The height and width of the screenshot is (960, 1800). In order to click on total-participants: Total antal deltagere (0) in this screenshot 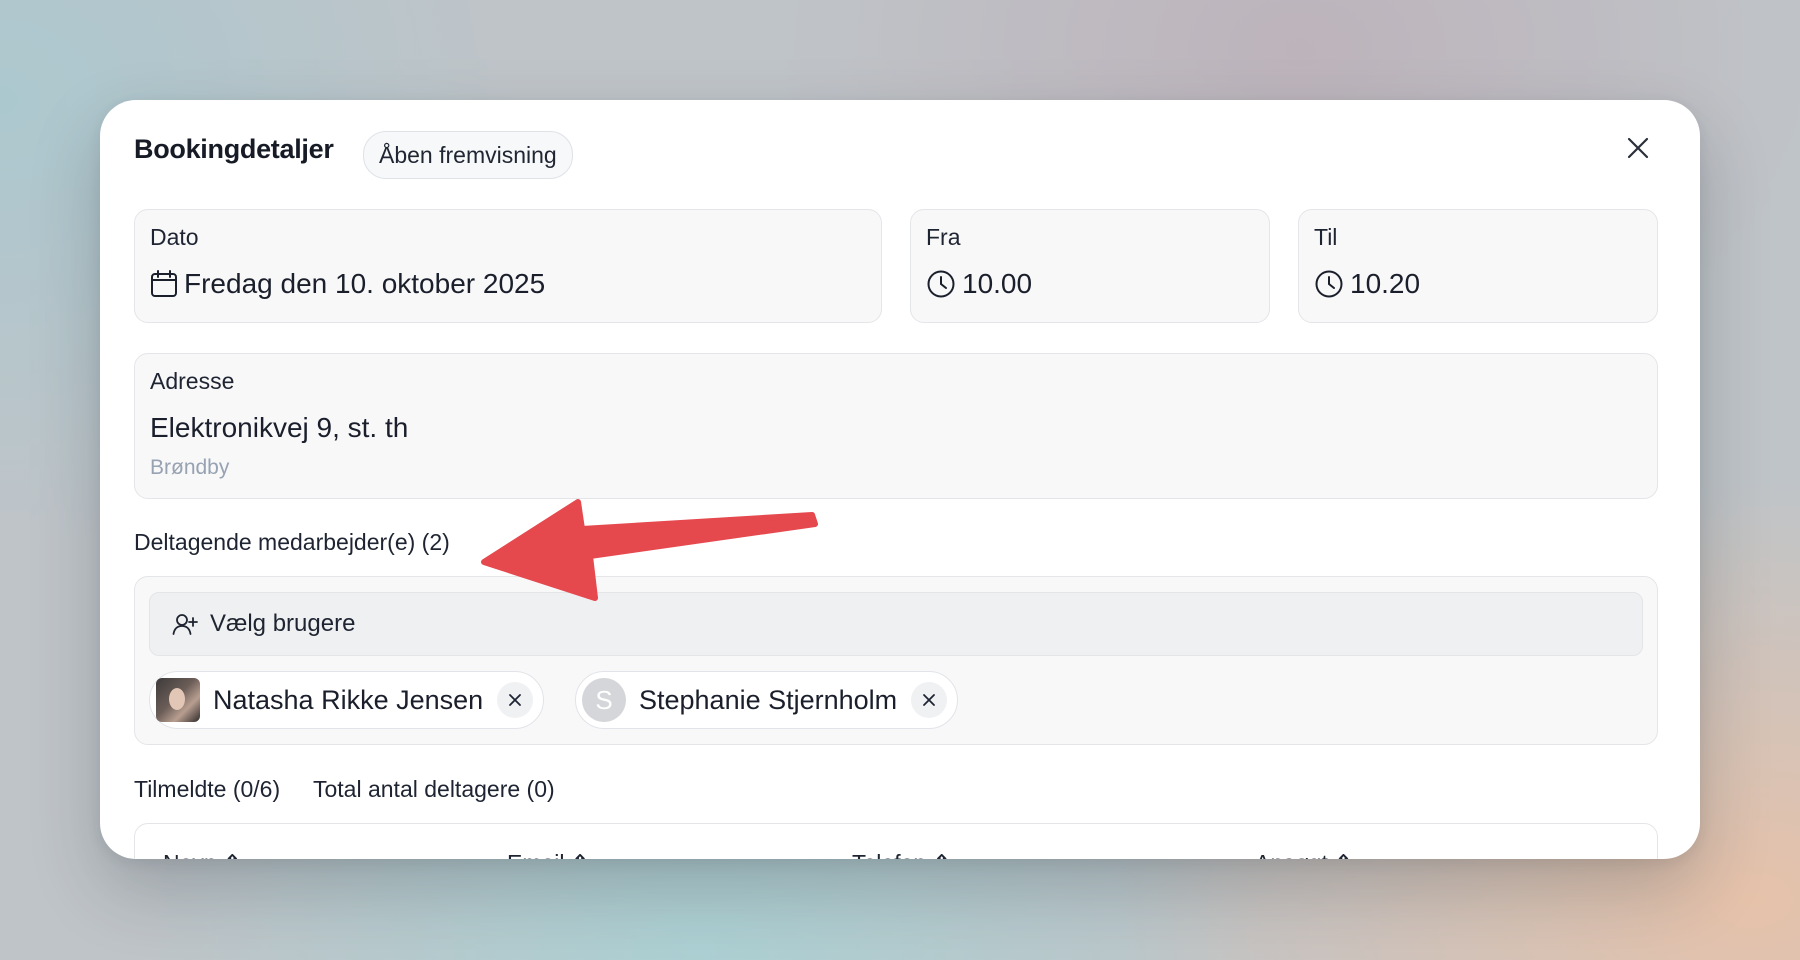, I will do `click(434, 789)`.